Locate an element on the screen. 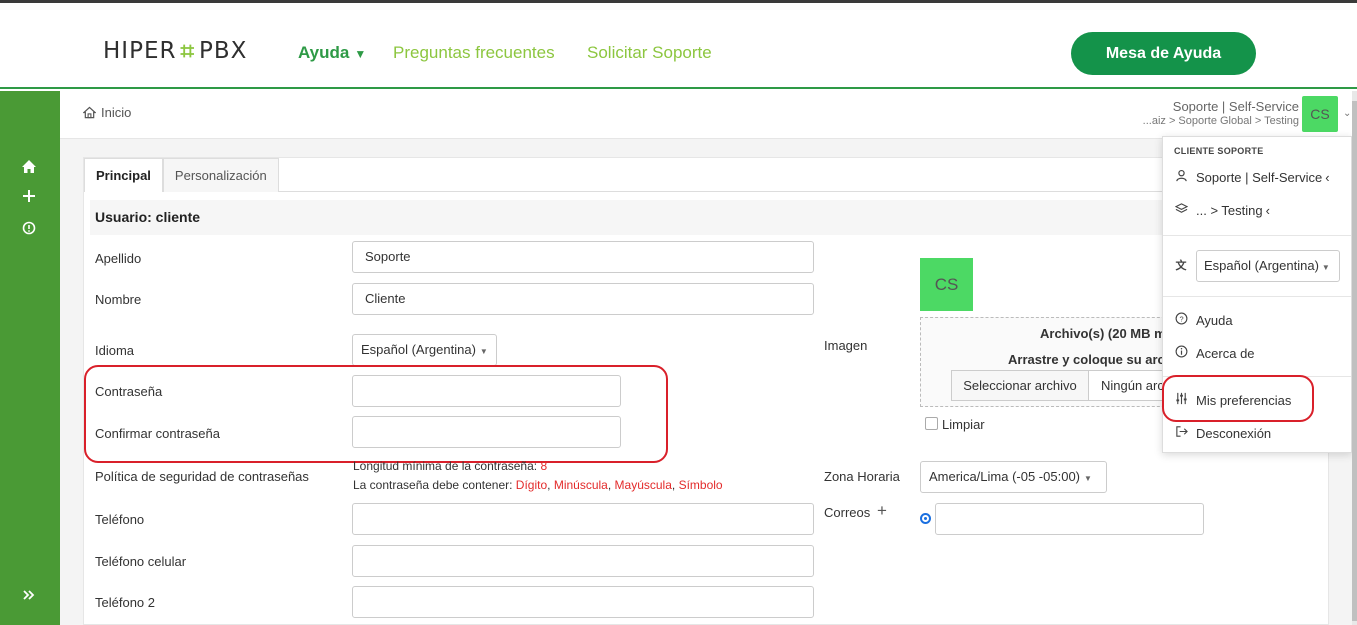 This screenshot has width=1357, height=625. left-sidebar is located at coordinates (30, 358).